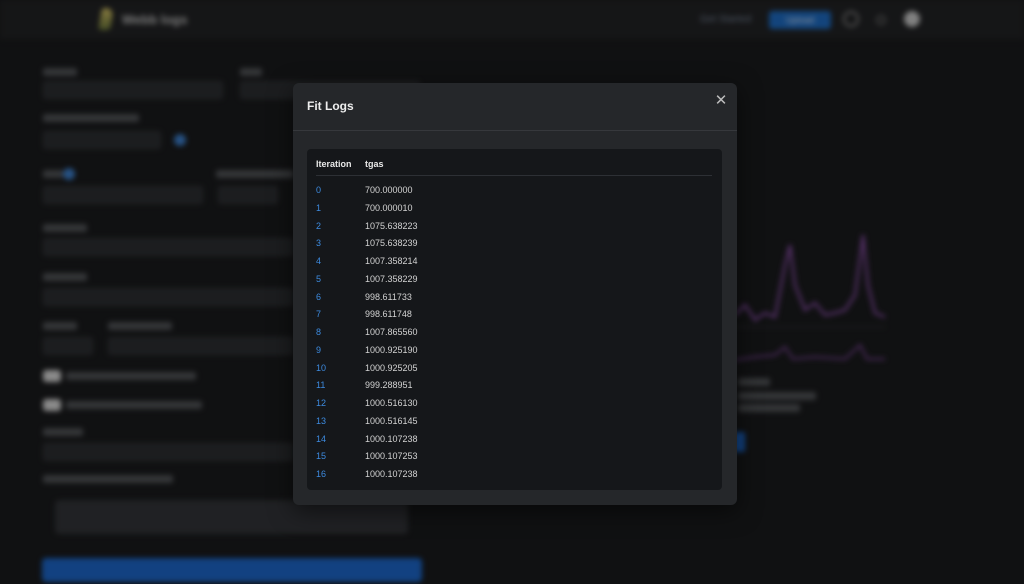 Image resolution: width=1024 pixels, height=584 pixels. I want to click on iteration-link: 4, so click(318, 261).